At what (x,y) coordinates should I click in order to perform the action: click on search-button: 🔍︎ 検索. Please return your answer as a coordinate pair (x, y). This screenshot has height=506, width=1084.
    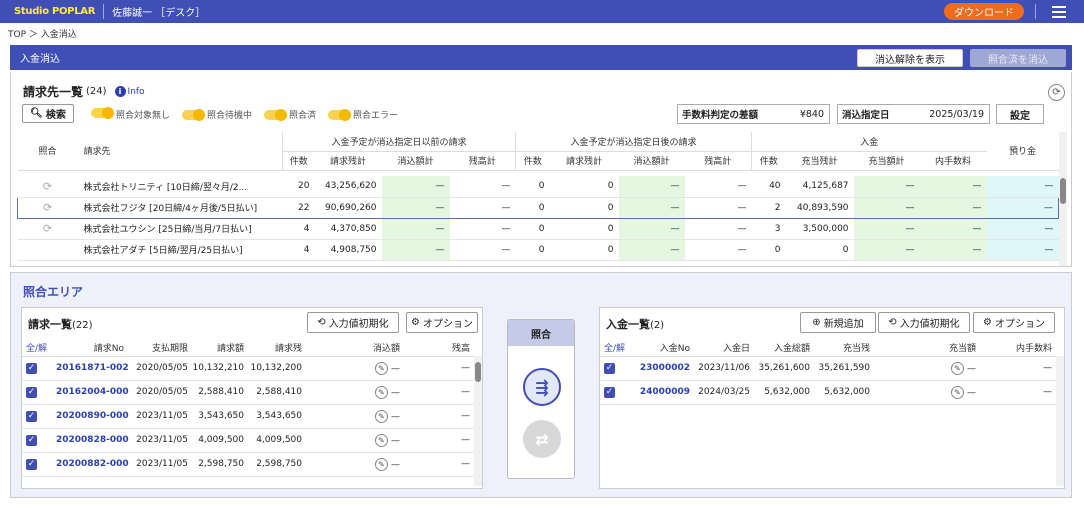
    Looking at the image, I should click on (48, 113).